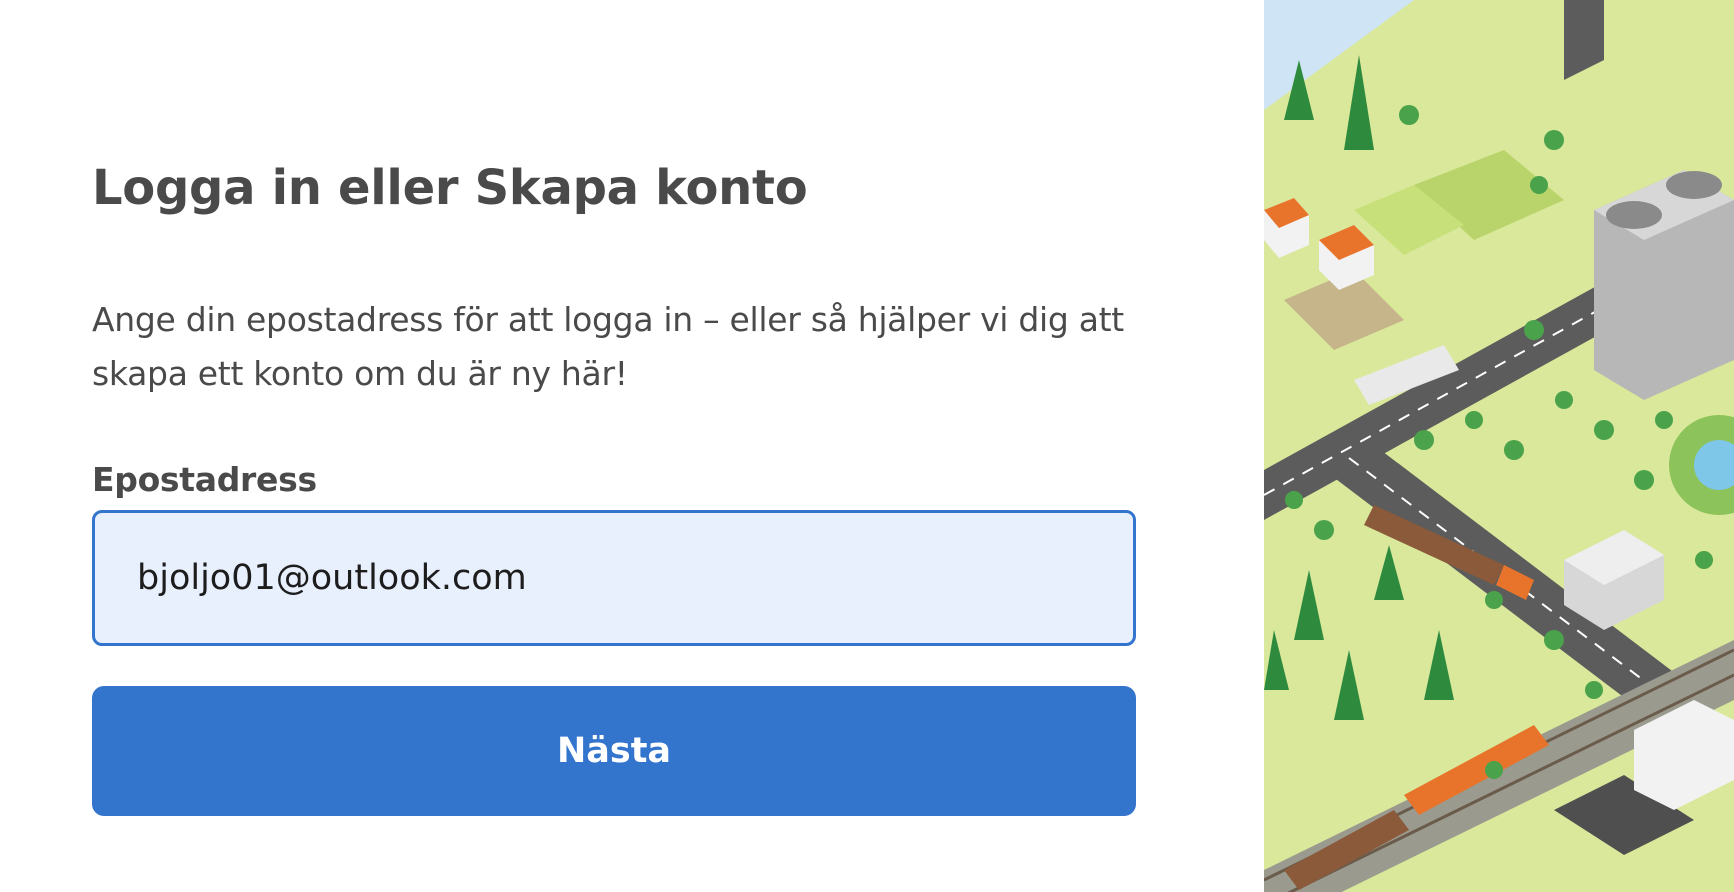 This screenshot has height=892, width=1734. I want to click on email-label: Epostadress, so click(204, 479).